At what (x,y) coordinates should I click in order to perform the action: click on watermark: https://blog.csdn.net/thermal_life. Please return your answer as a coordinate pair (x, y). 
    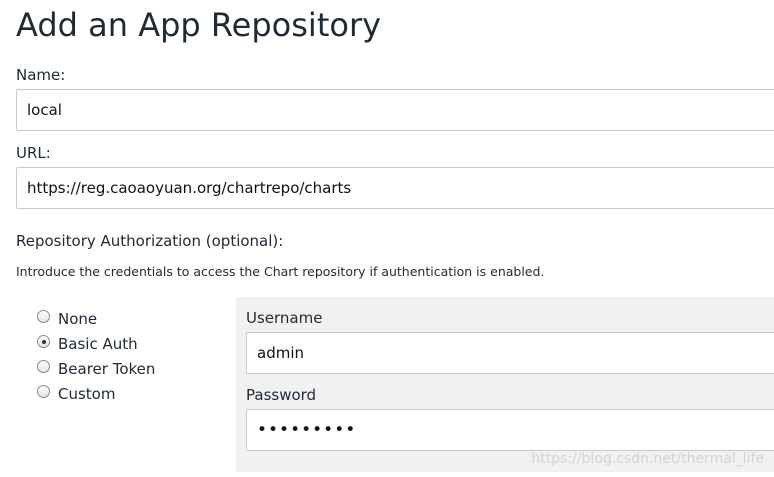
    Looking at the image, I should click on (647, 459).